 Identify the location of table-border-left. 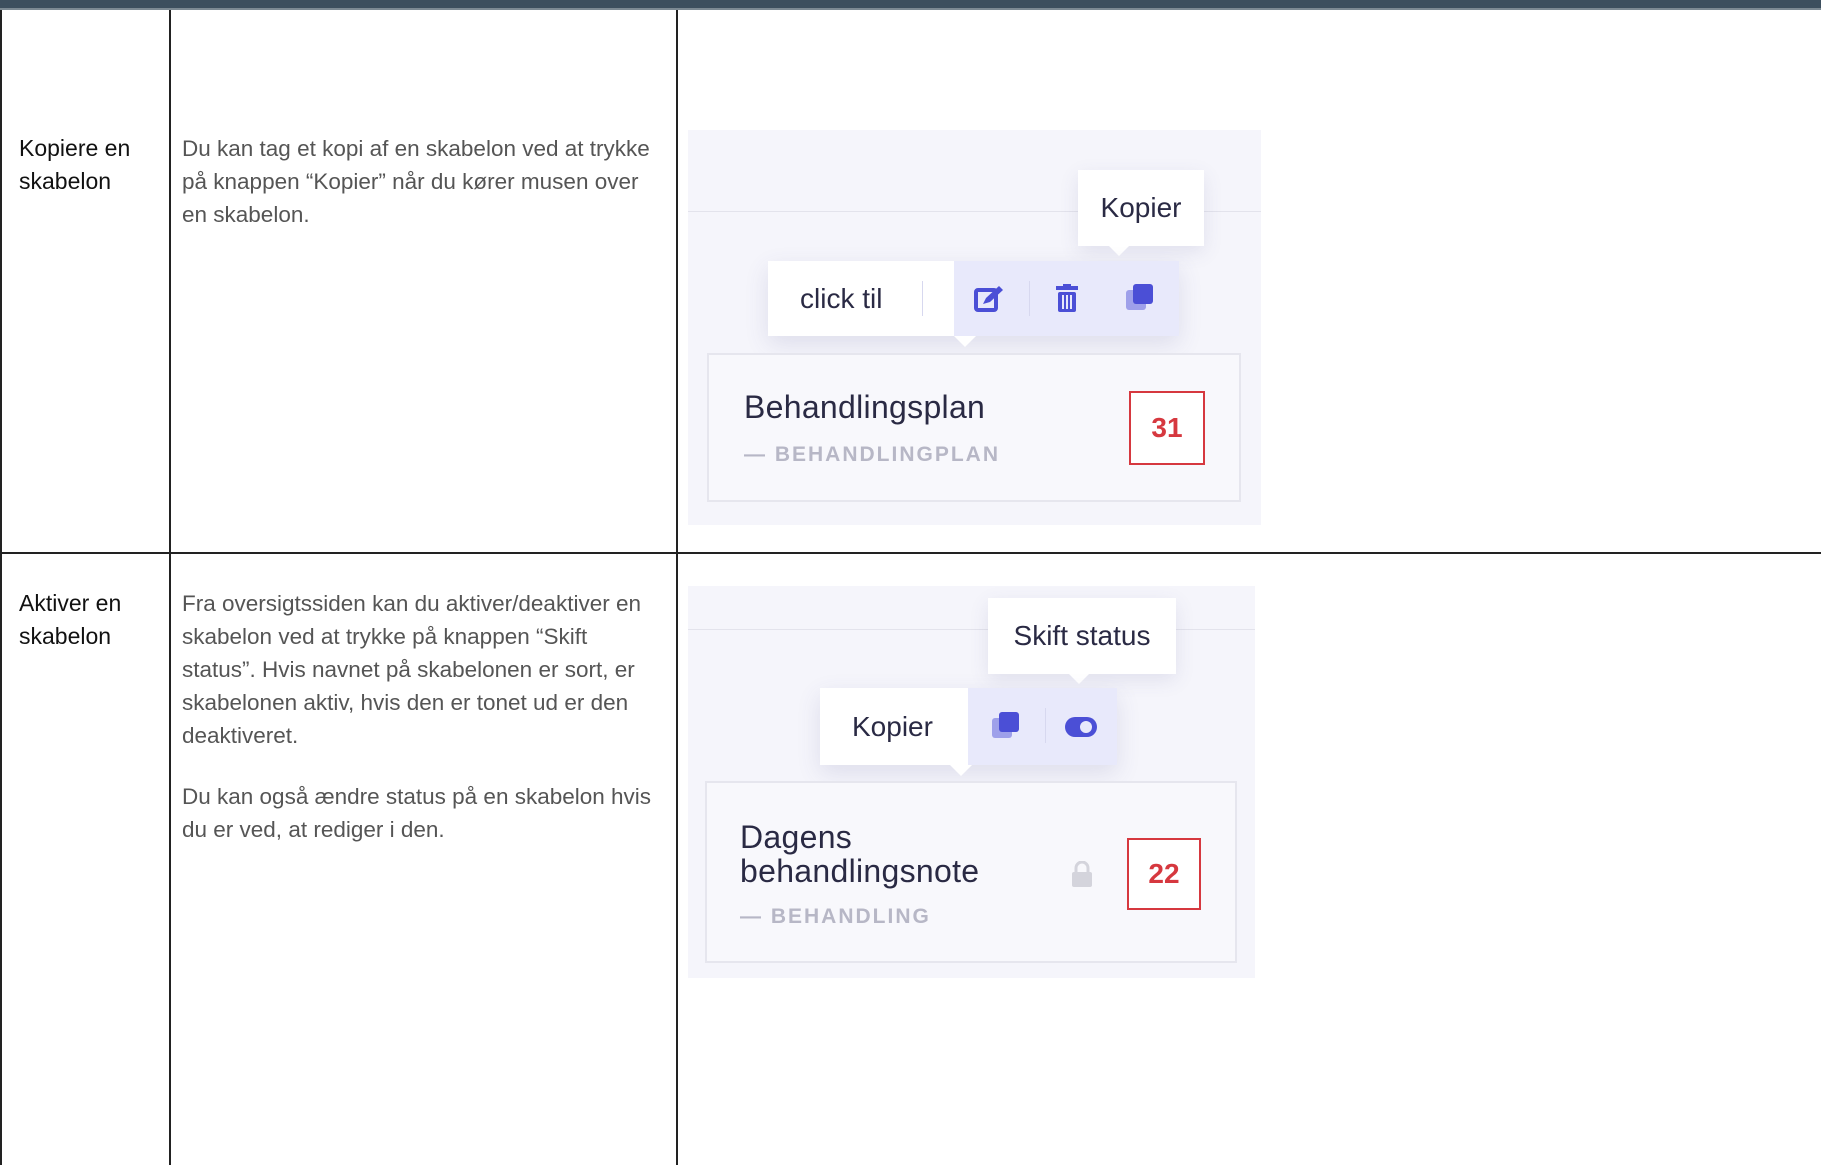
(1, 587).